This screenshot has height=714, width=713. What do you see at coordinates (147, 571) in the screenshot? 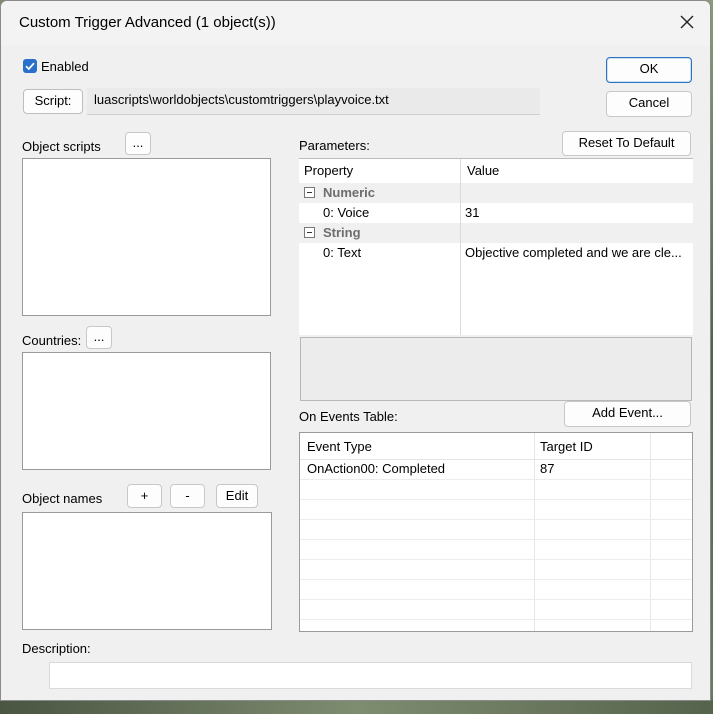
I see `object-names-list` at bounding box center [147, 571].